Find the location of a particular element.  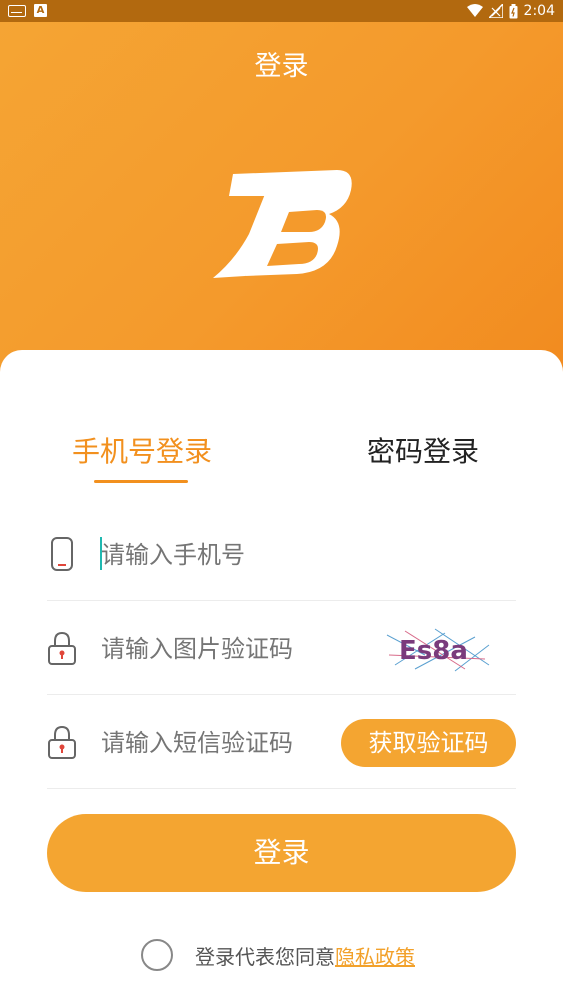

wifi-icon is located at coordinates (474, 10).